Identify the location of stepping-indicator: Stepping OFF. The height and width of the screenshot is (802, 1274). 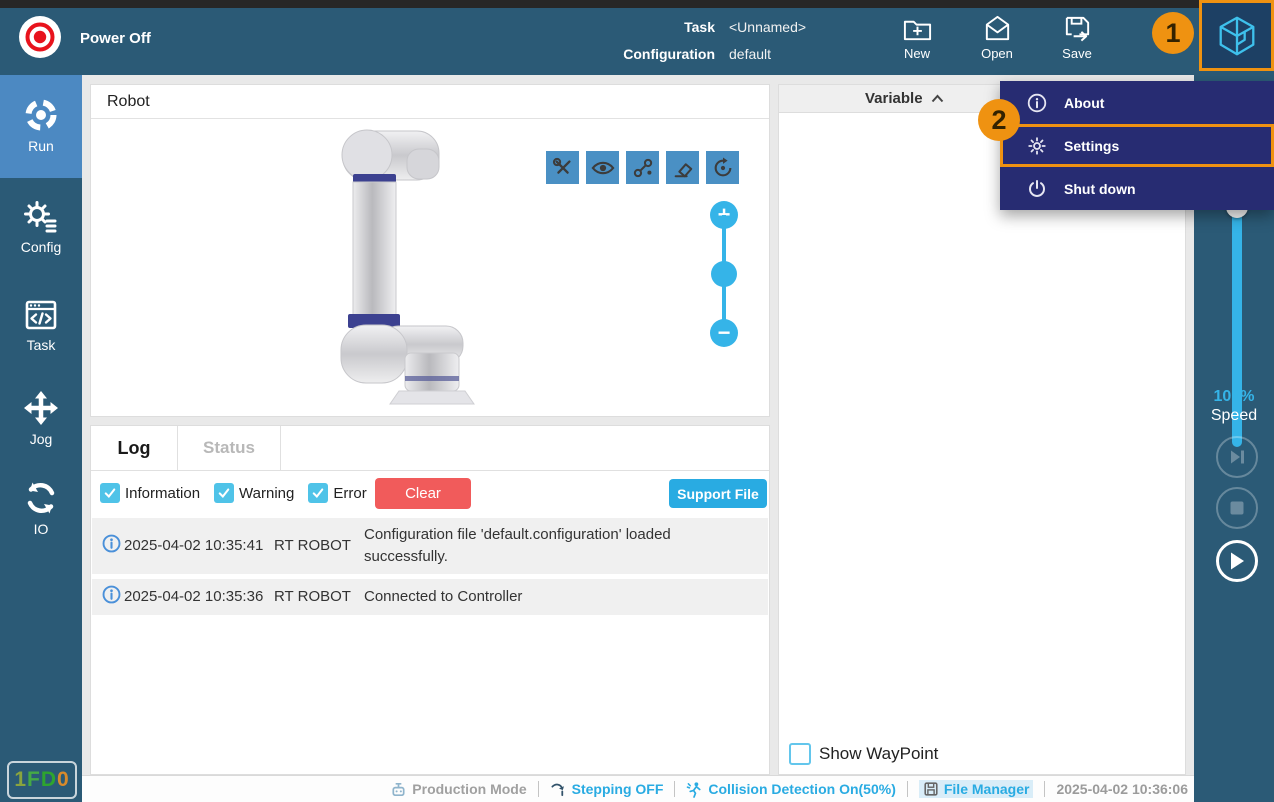
(607, 789).